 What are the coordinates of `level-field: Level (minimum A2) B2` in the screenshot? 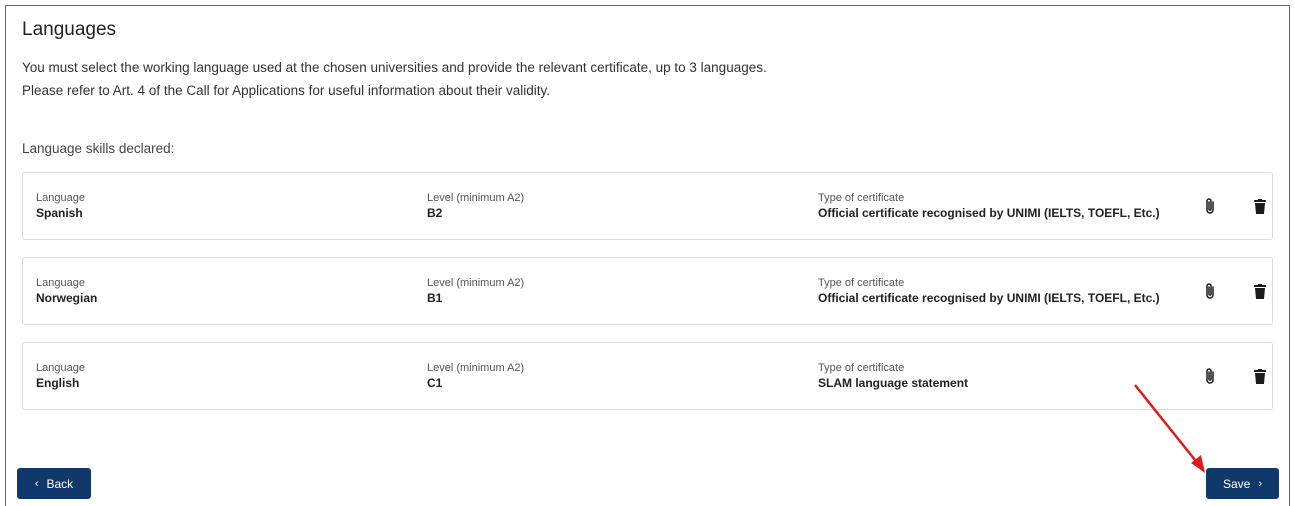 It's located at (475, 206).